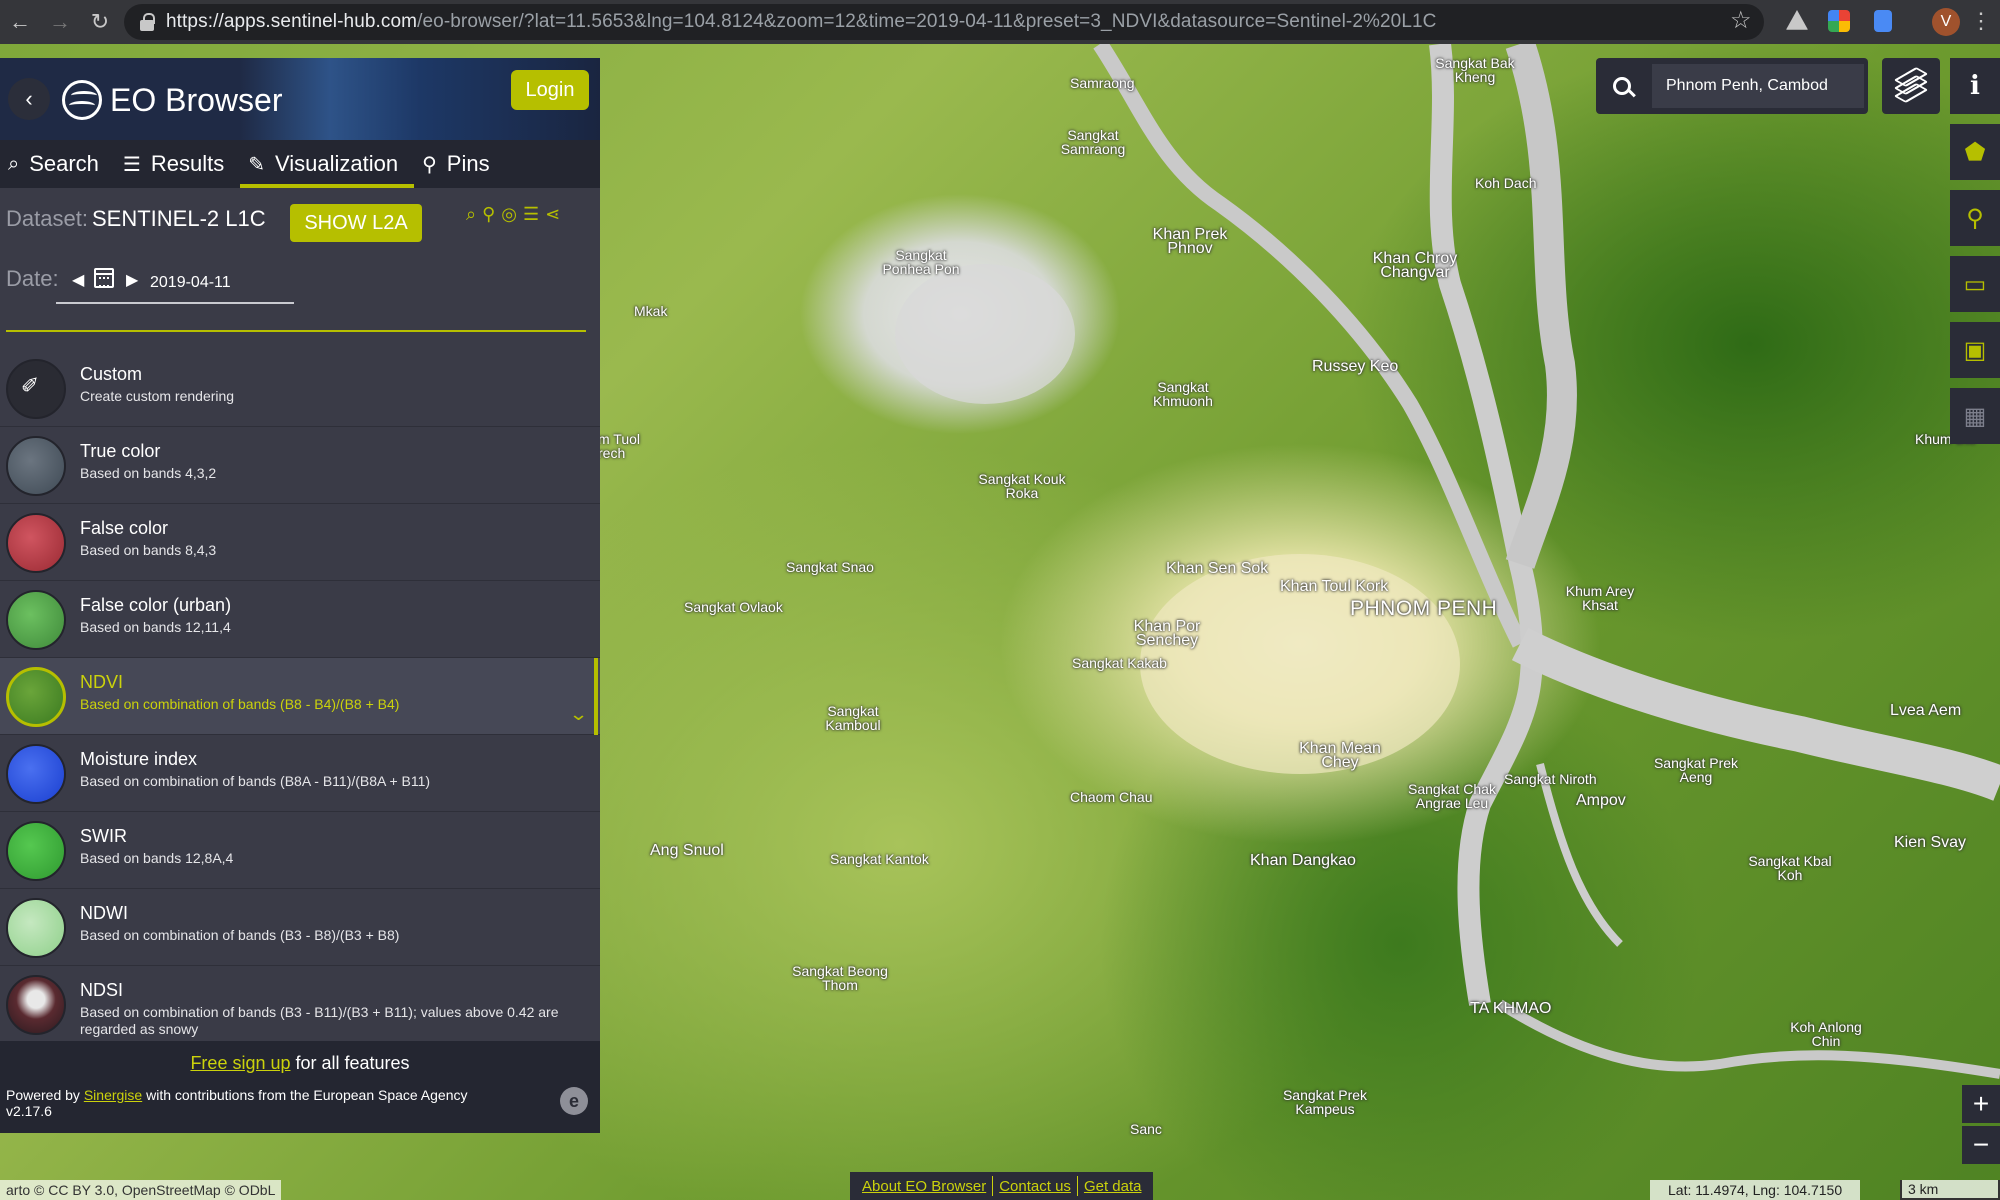  I want to click on preset-title: SWIR, so click(103, 836).